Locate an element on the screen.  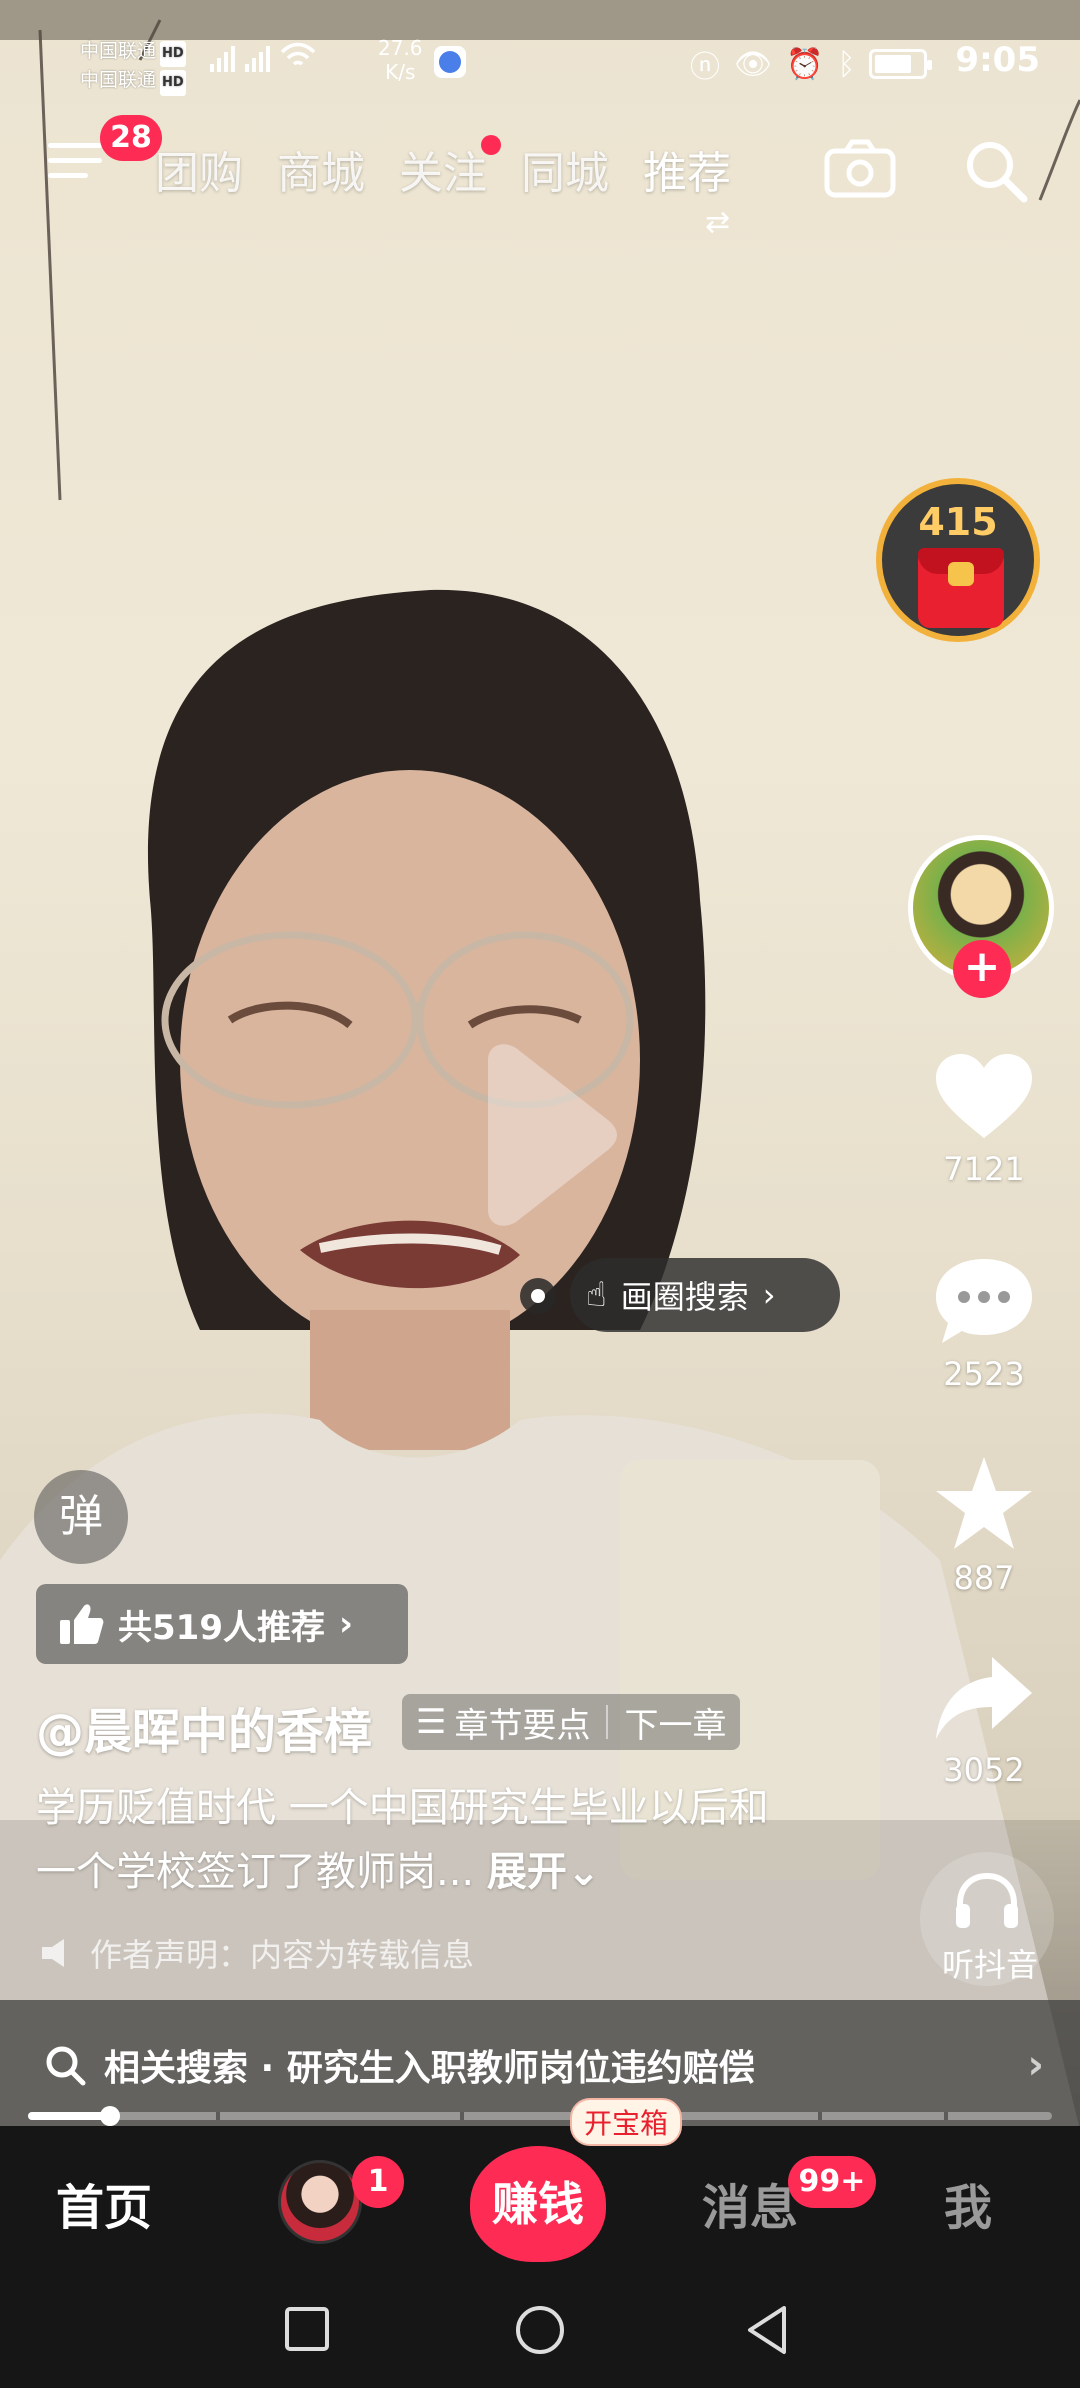
comment-icon is located at coordinates (984, 1301).